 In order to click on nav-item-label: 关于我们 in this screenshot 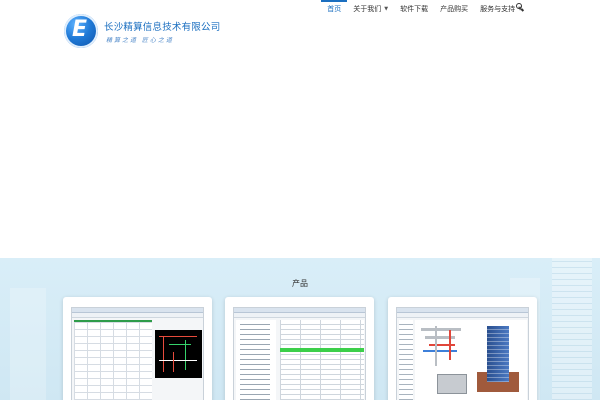, I will do `click(367, 9)`.